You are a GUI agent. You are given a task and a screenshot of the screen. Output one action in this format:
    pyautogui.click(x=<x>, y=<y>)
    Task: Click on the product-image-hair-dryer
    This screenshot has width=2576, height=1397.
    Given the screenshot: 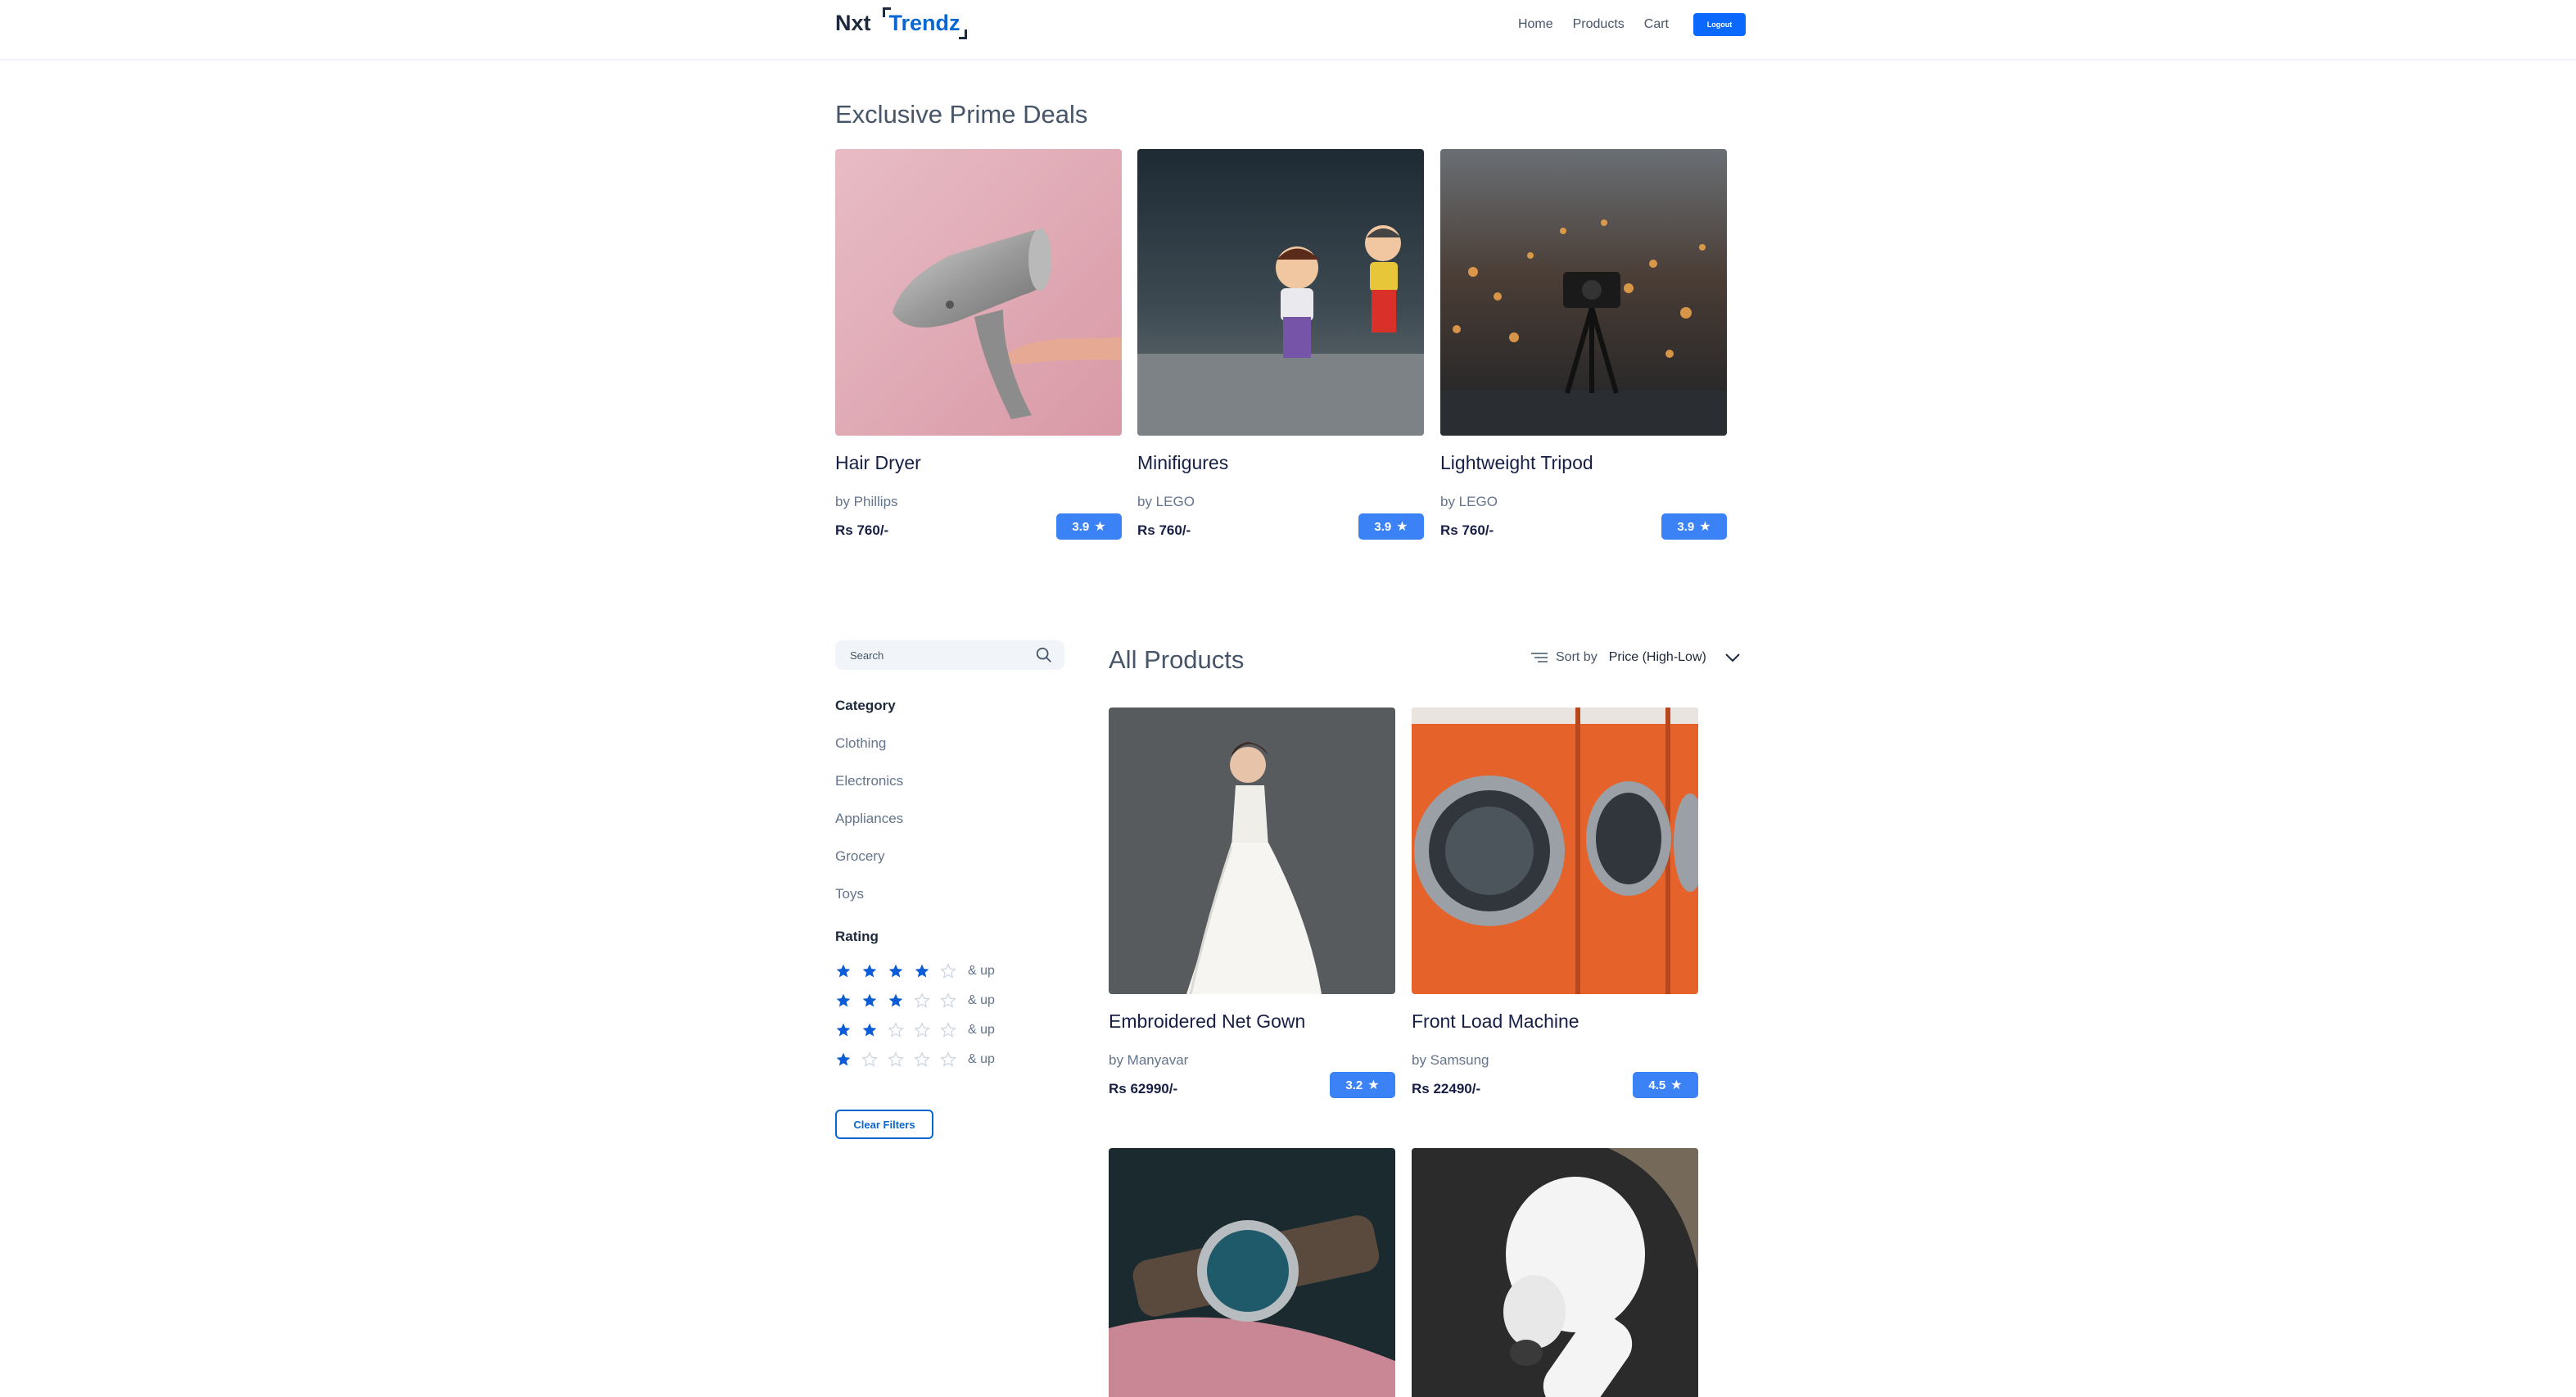 What is the action you would take?
    pyautogui.click(x=978, y=292)
    